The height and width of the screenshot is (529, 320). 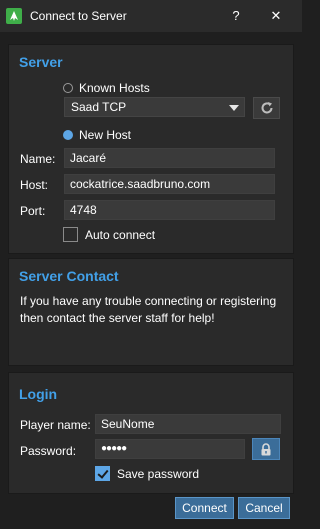 I want to click on new-host-label: New Host, so click(x=105, y=135).